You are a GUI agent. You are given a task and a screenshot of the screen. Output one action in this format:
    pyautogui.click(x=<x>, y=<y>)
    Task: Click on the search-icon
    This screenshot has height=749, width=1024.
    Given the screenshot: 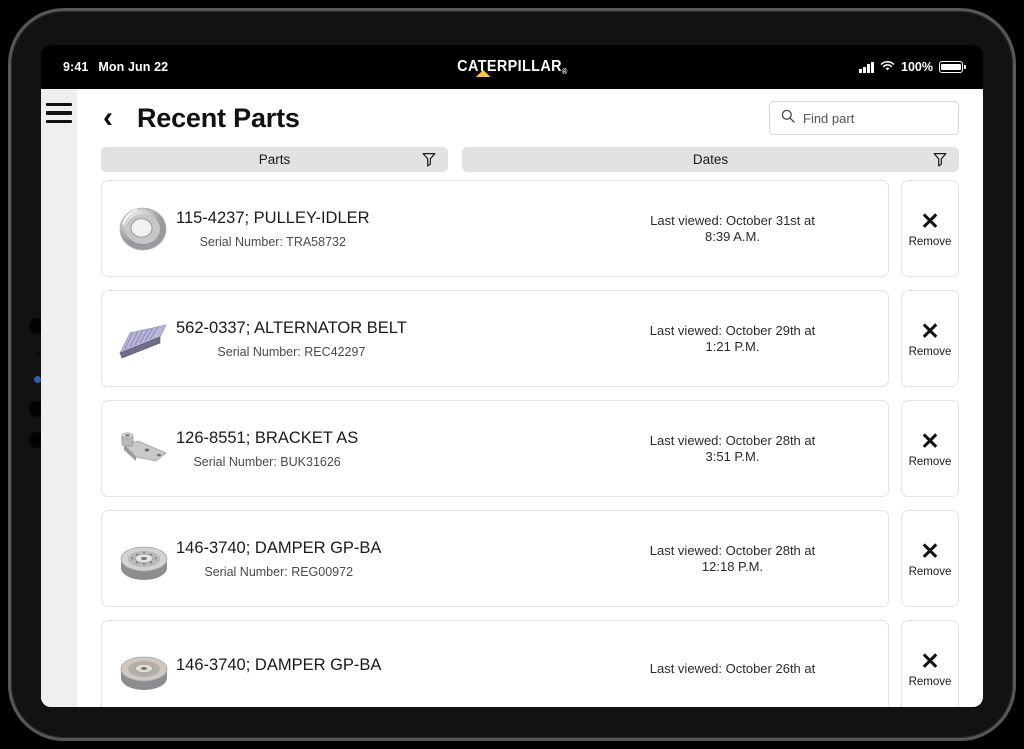 What is the action you would take?
    pyautogui.click(x=788, y=118)
    